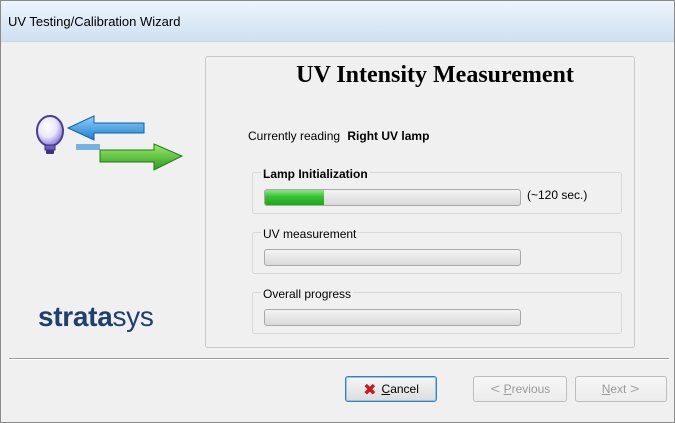 The width and height of the screenshot is (675, 423). What do you see at coordinates (294, 136) in the screenshot?
I see `reading-label: Currently reading` at bounding box center [294, 136].